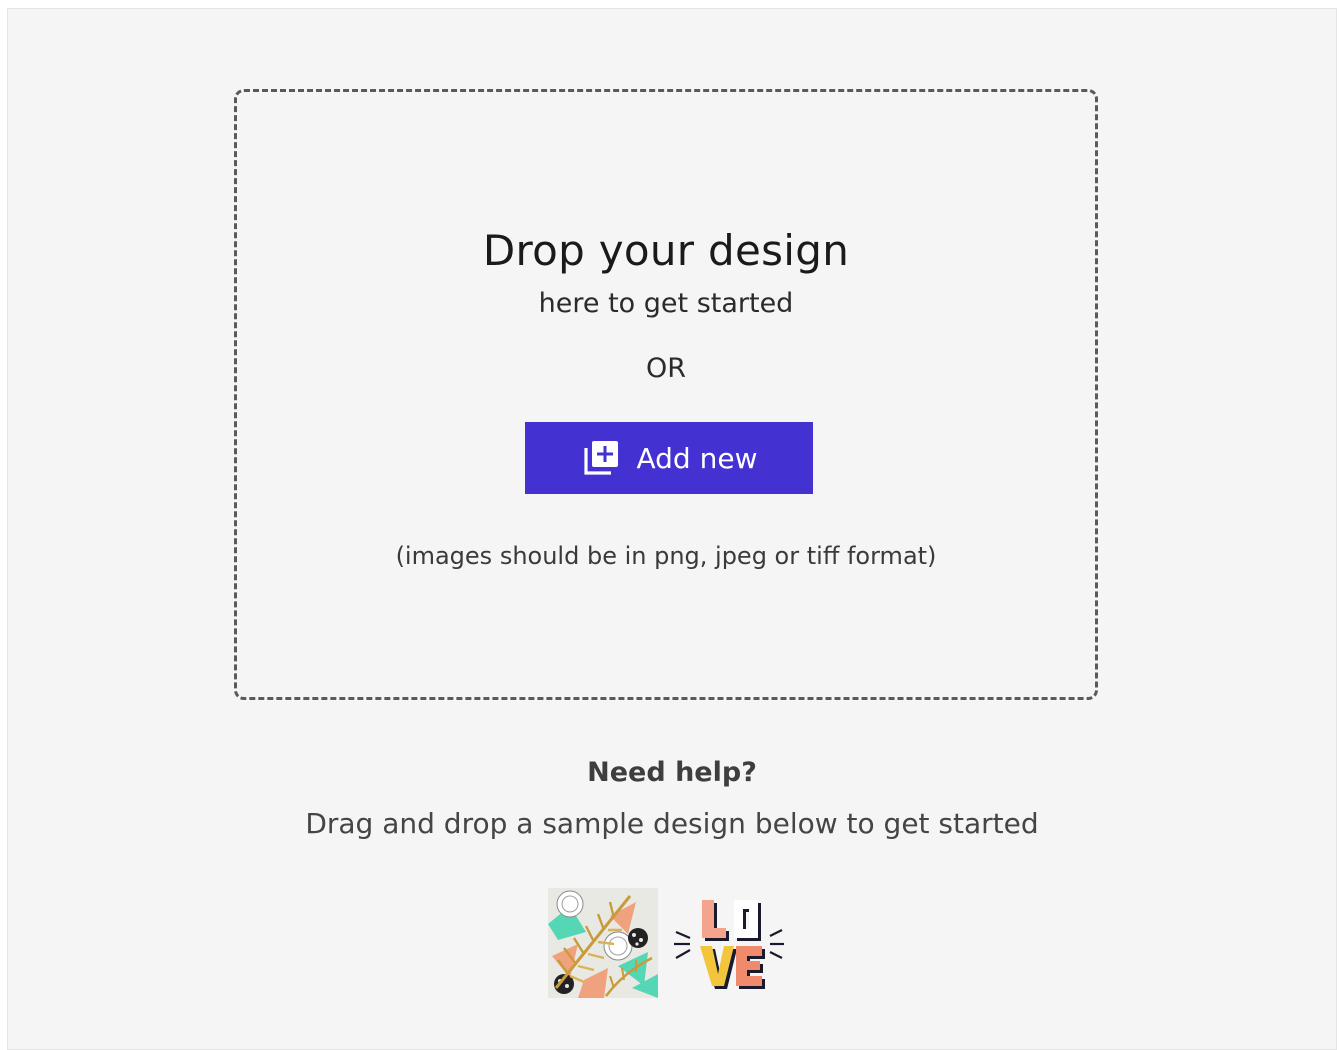  What do you see at coordinates (697, 458) in the screenshot?
I see `add-new-button-label: Add new` at bounding box center [697, 458].